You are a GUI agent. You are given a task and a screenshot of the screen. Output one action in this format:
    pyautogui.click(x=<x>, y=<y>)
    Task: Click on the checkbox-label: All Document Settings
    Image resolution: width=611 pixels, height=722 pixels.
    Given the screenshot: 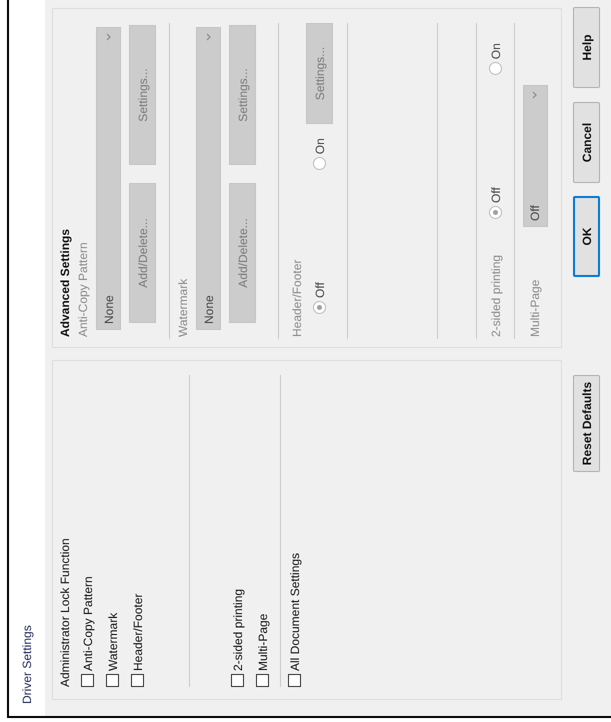 What is the action you would take?
    pyautogui.click(x=294, y=611)
    